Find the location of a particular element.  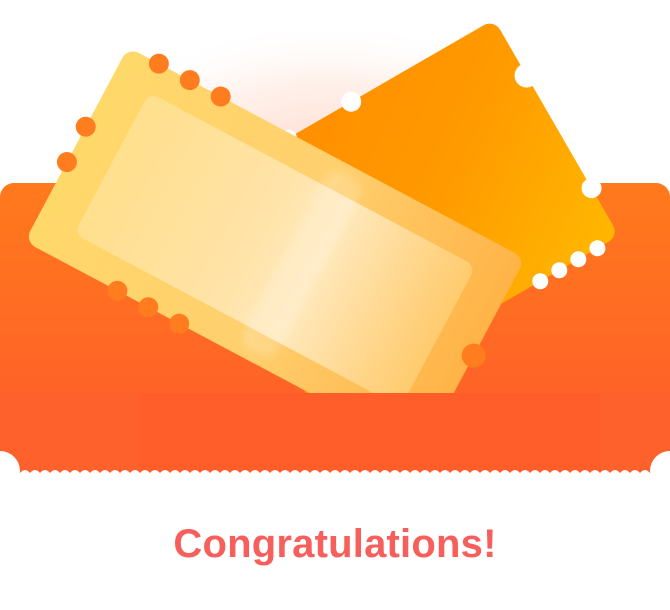

envelope-serrated-edge is located at coordinates (335, 475).